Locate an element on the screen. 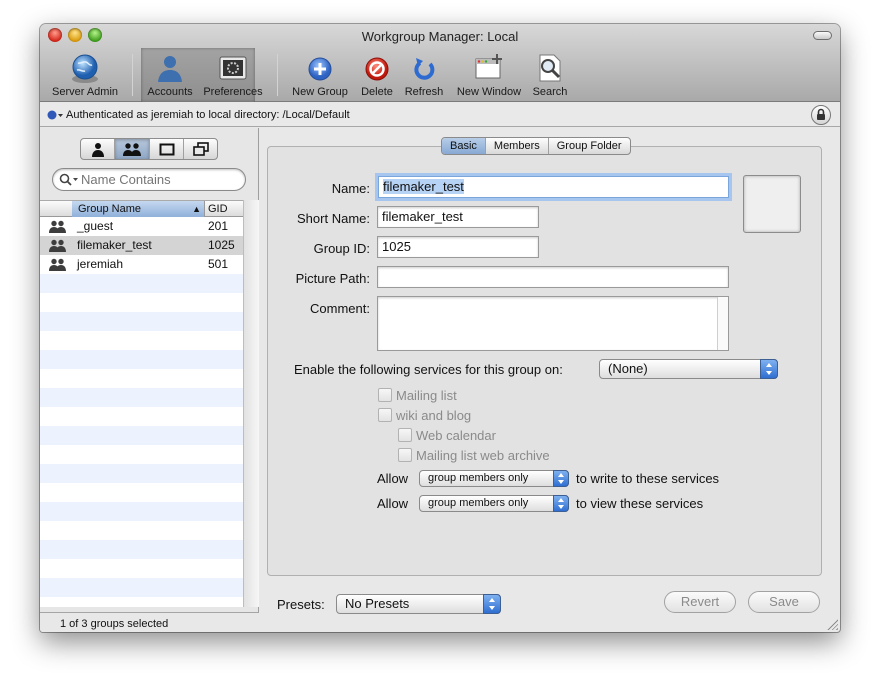 The width and height of the screenshot is (880, 687). web-calendar-label: Web calendar is located at coordinates (456, 435).